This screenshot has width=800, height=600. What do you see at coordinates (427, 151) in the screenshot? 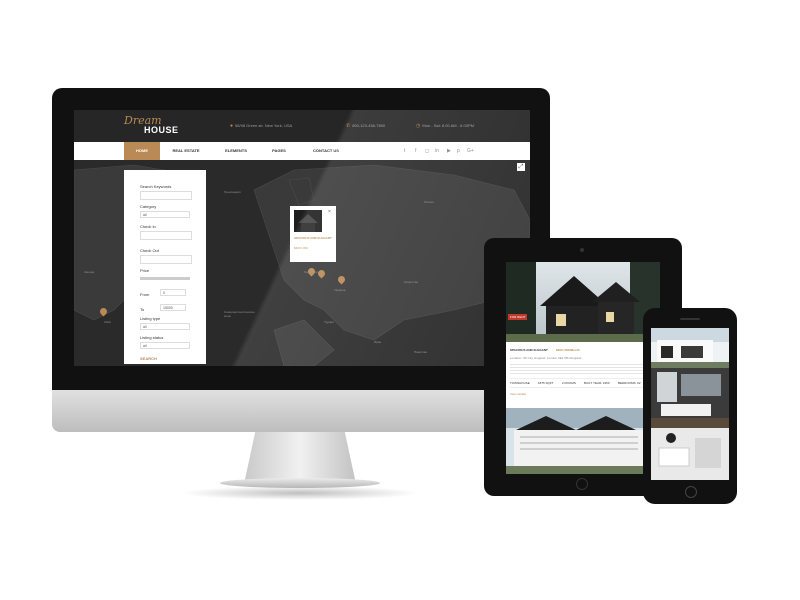
I see `instagram-icon: ◻` at bounding box center [427, 151].